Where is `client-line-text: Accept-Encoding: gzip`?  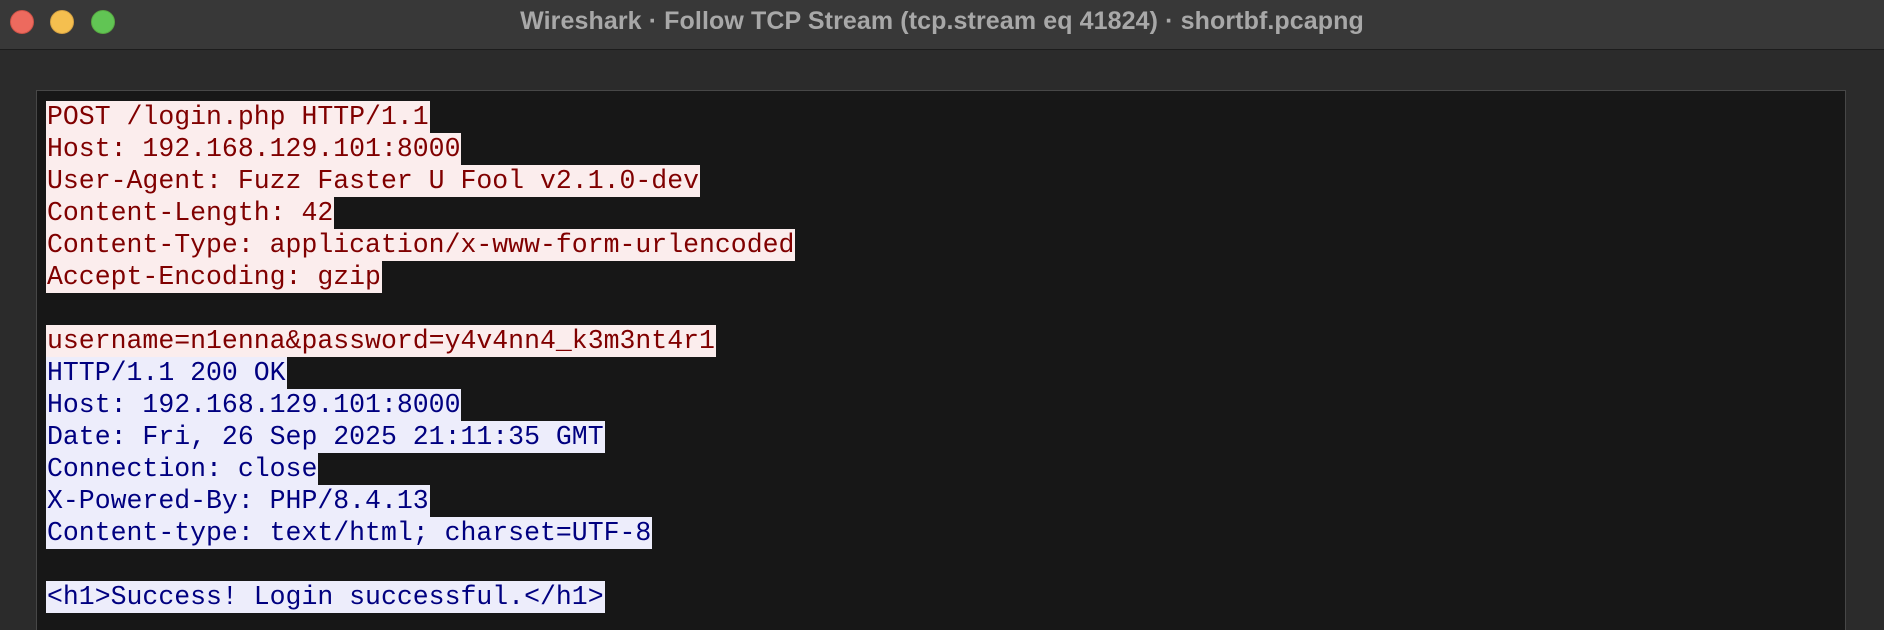 client-line-text: Accept-Encoding: gzip is located at coordinates (214, 277).